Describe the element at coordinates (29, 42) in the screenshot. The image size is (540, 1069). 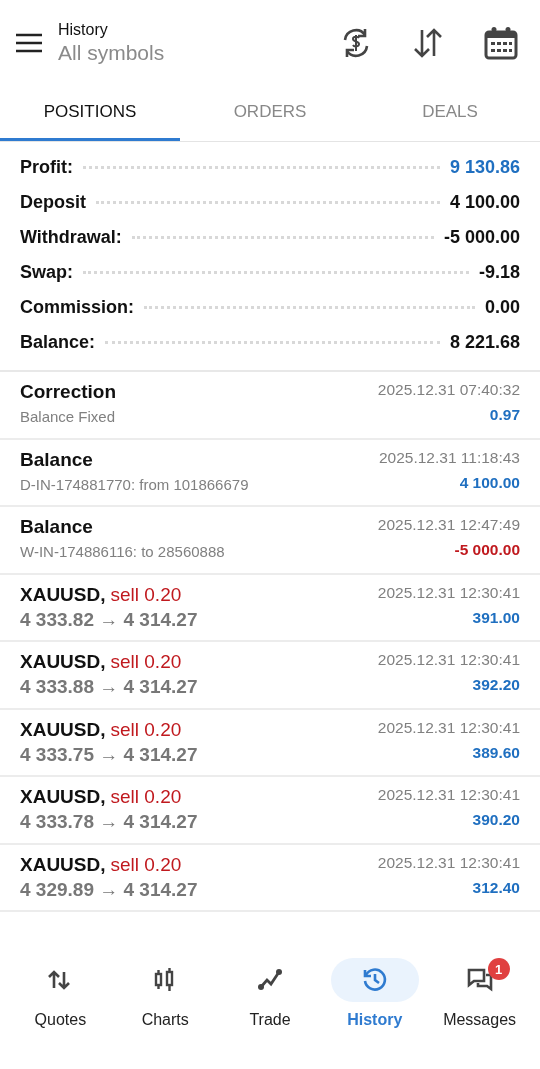
I see `menu-icon` at that location.